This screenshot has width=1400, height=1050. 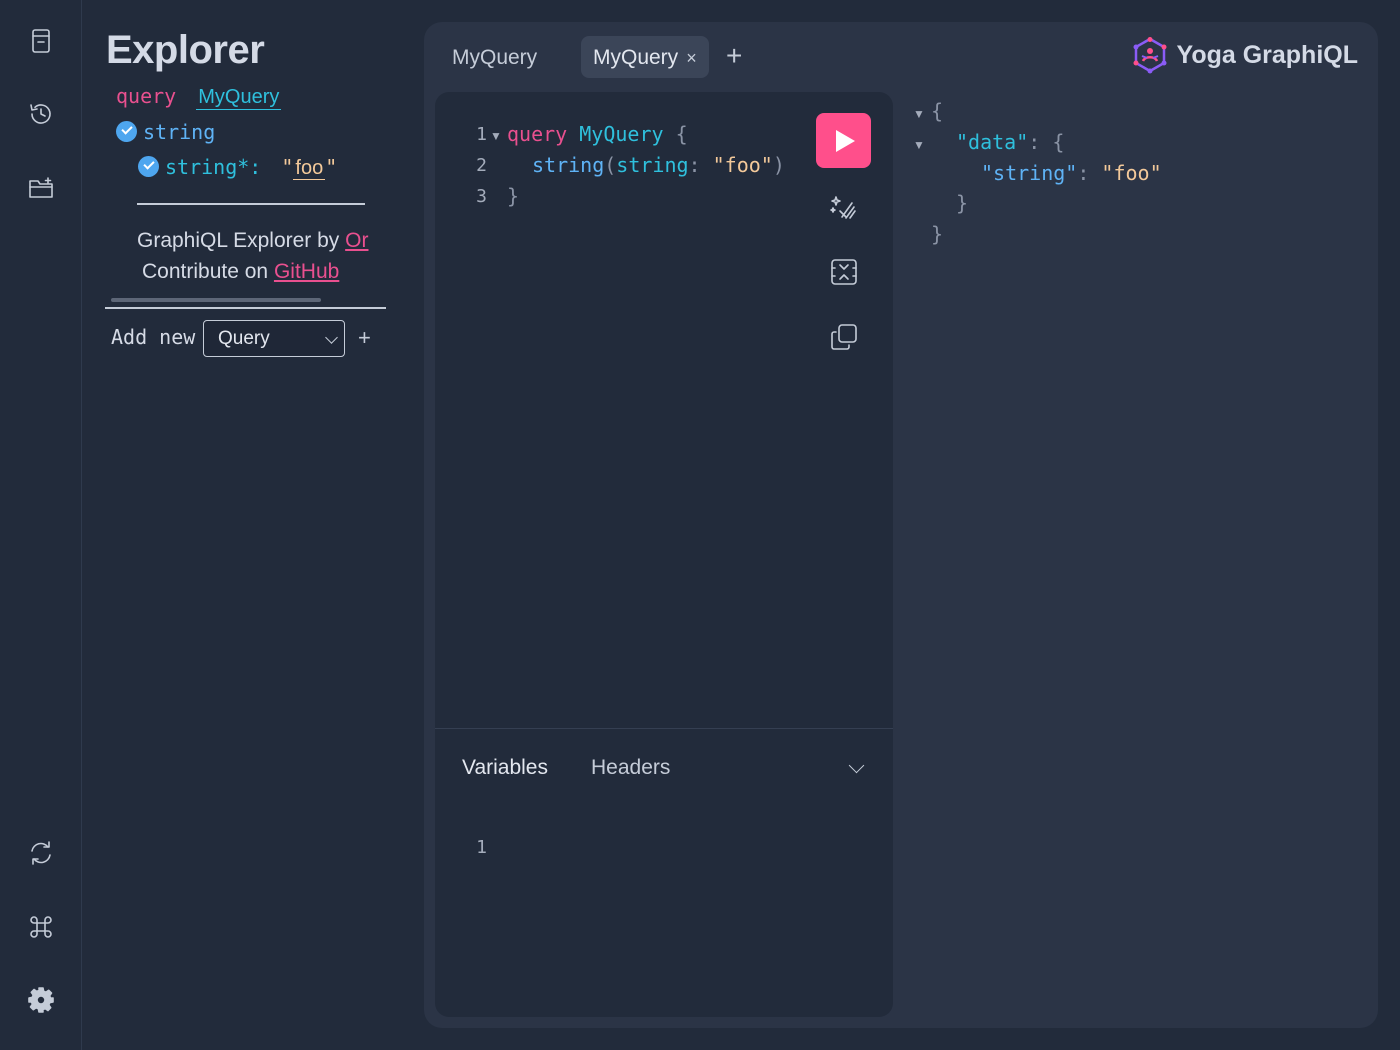 What do you see at coordinates (41, 525) in the screenshot?
I see `sidebar-rail` at bounding box center [41, 525].